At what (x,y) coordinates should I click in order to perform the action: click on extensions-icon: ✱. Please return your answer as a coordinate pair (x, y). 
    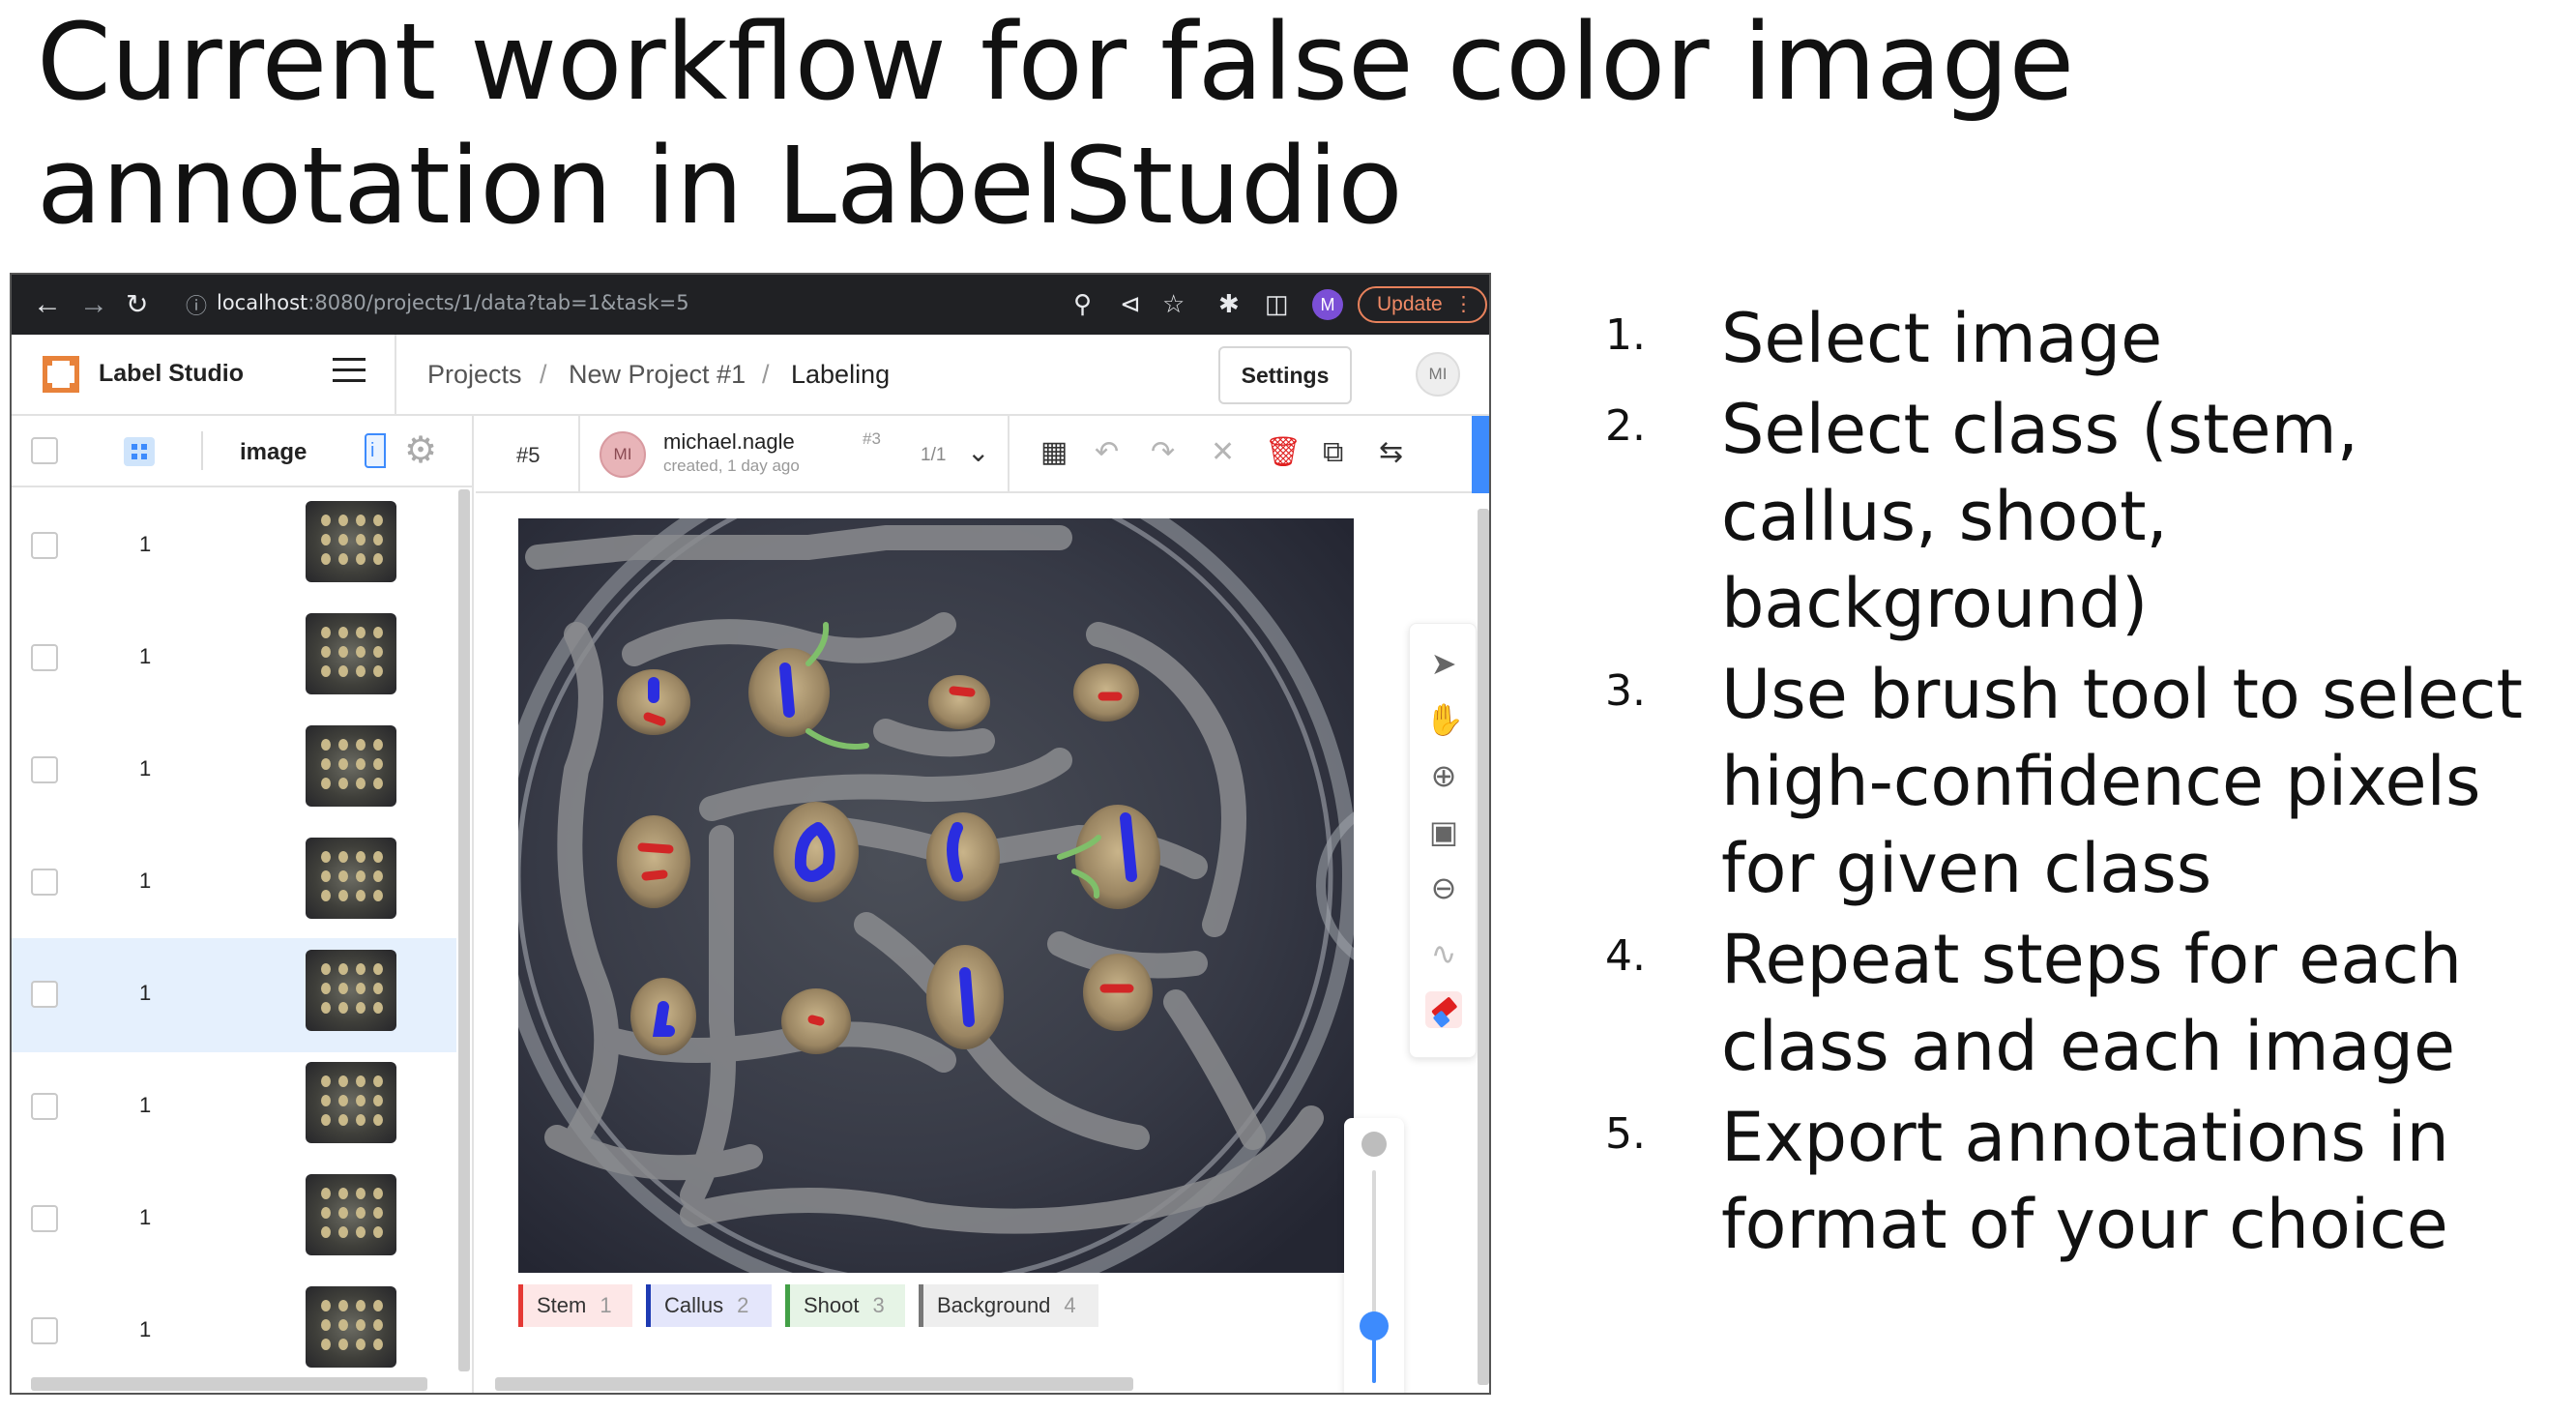
    Looking at the image, I should click on (1229, 303).